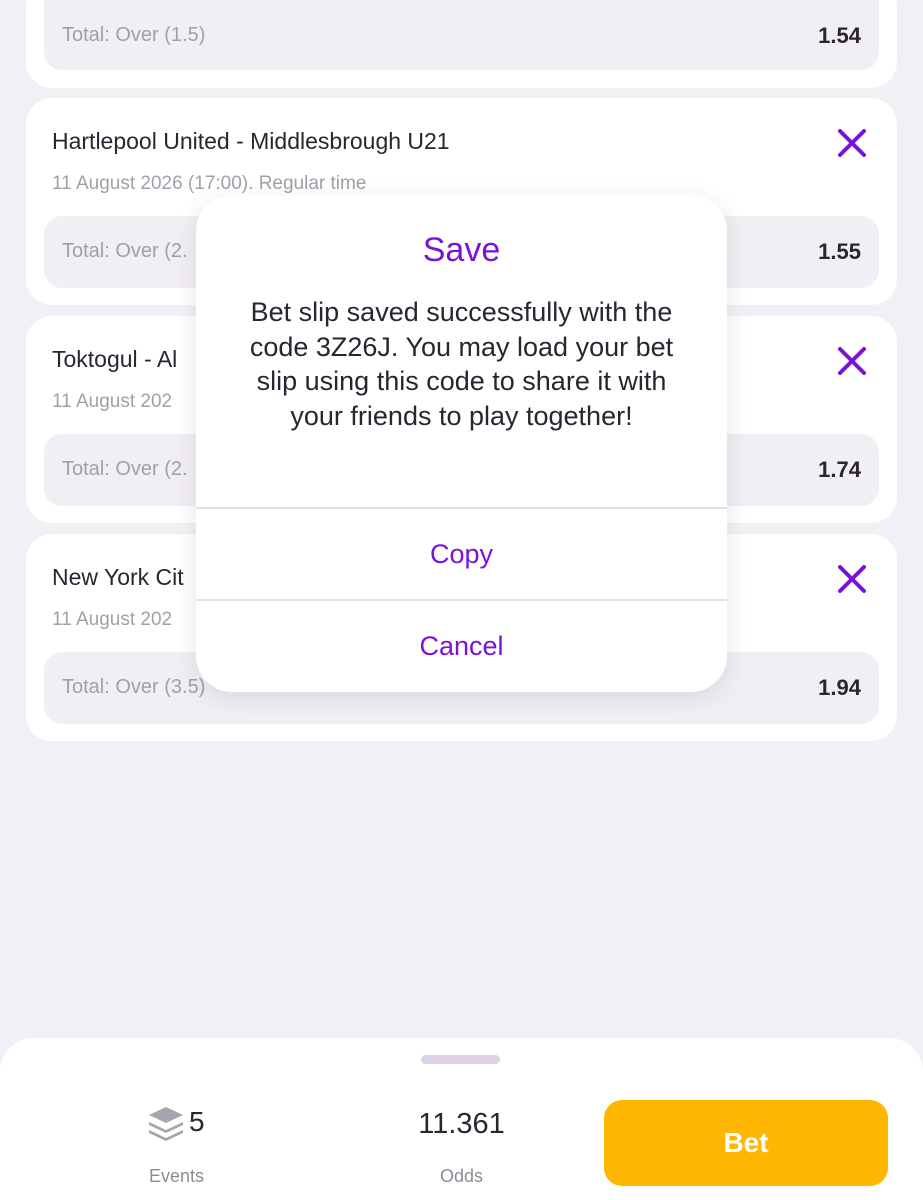  I want to click on event-title: New York Cit, so click(118, 577).